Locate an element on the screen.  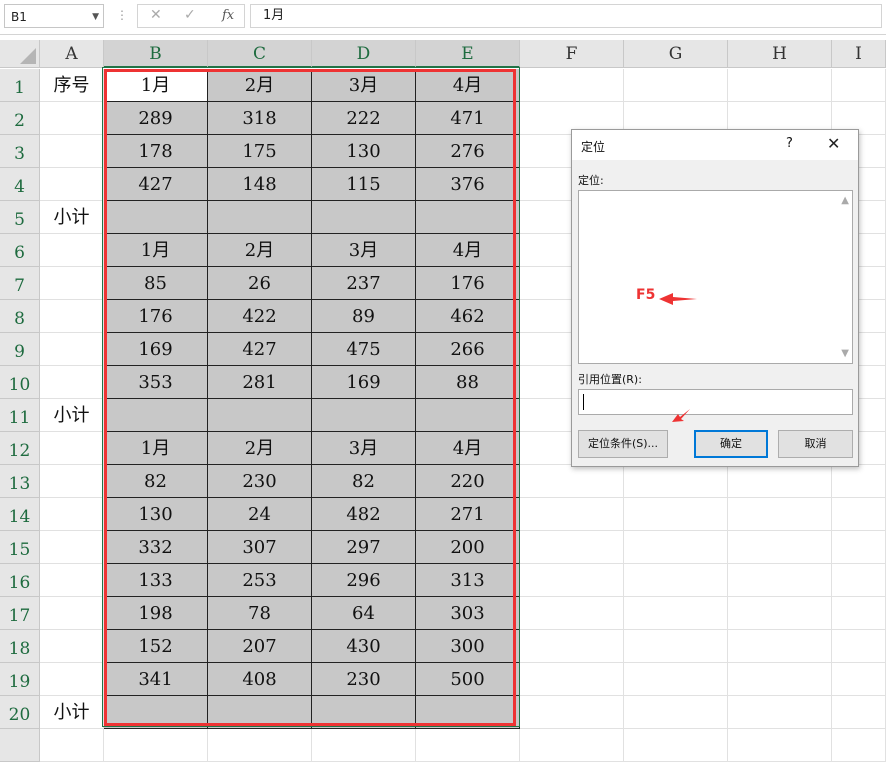
cell: 482 is located at coordinates (364, 514).